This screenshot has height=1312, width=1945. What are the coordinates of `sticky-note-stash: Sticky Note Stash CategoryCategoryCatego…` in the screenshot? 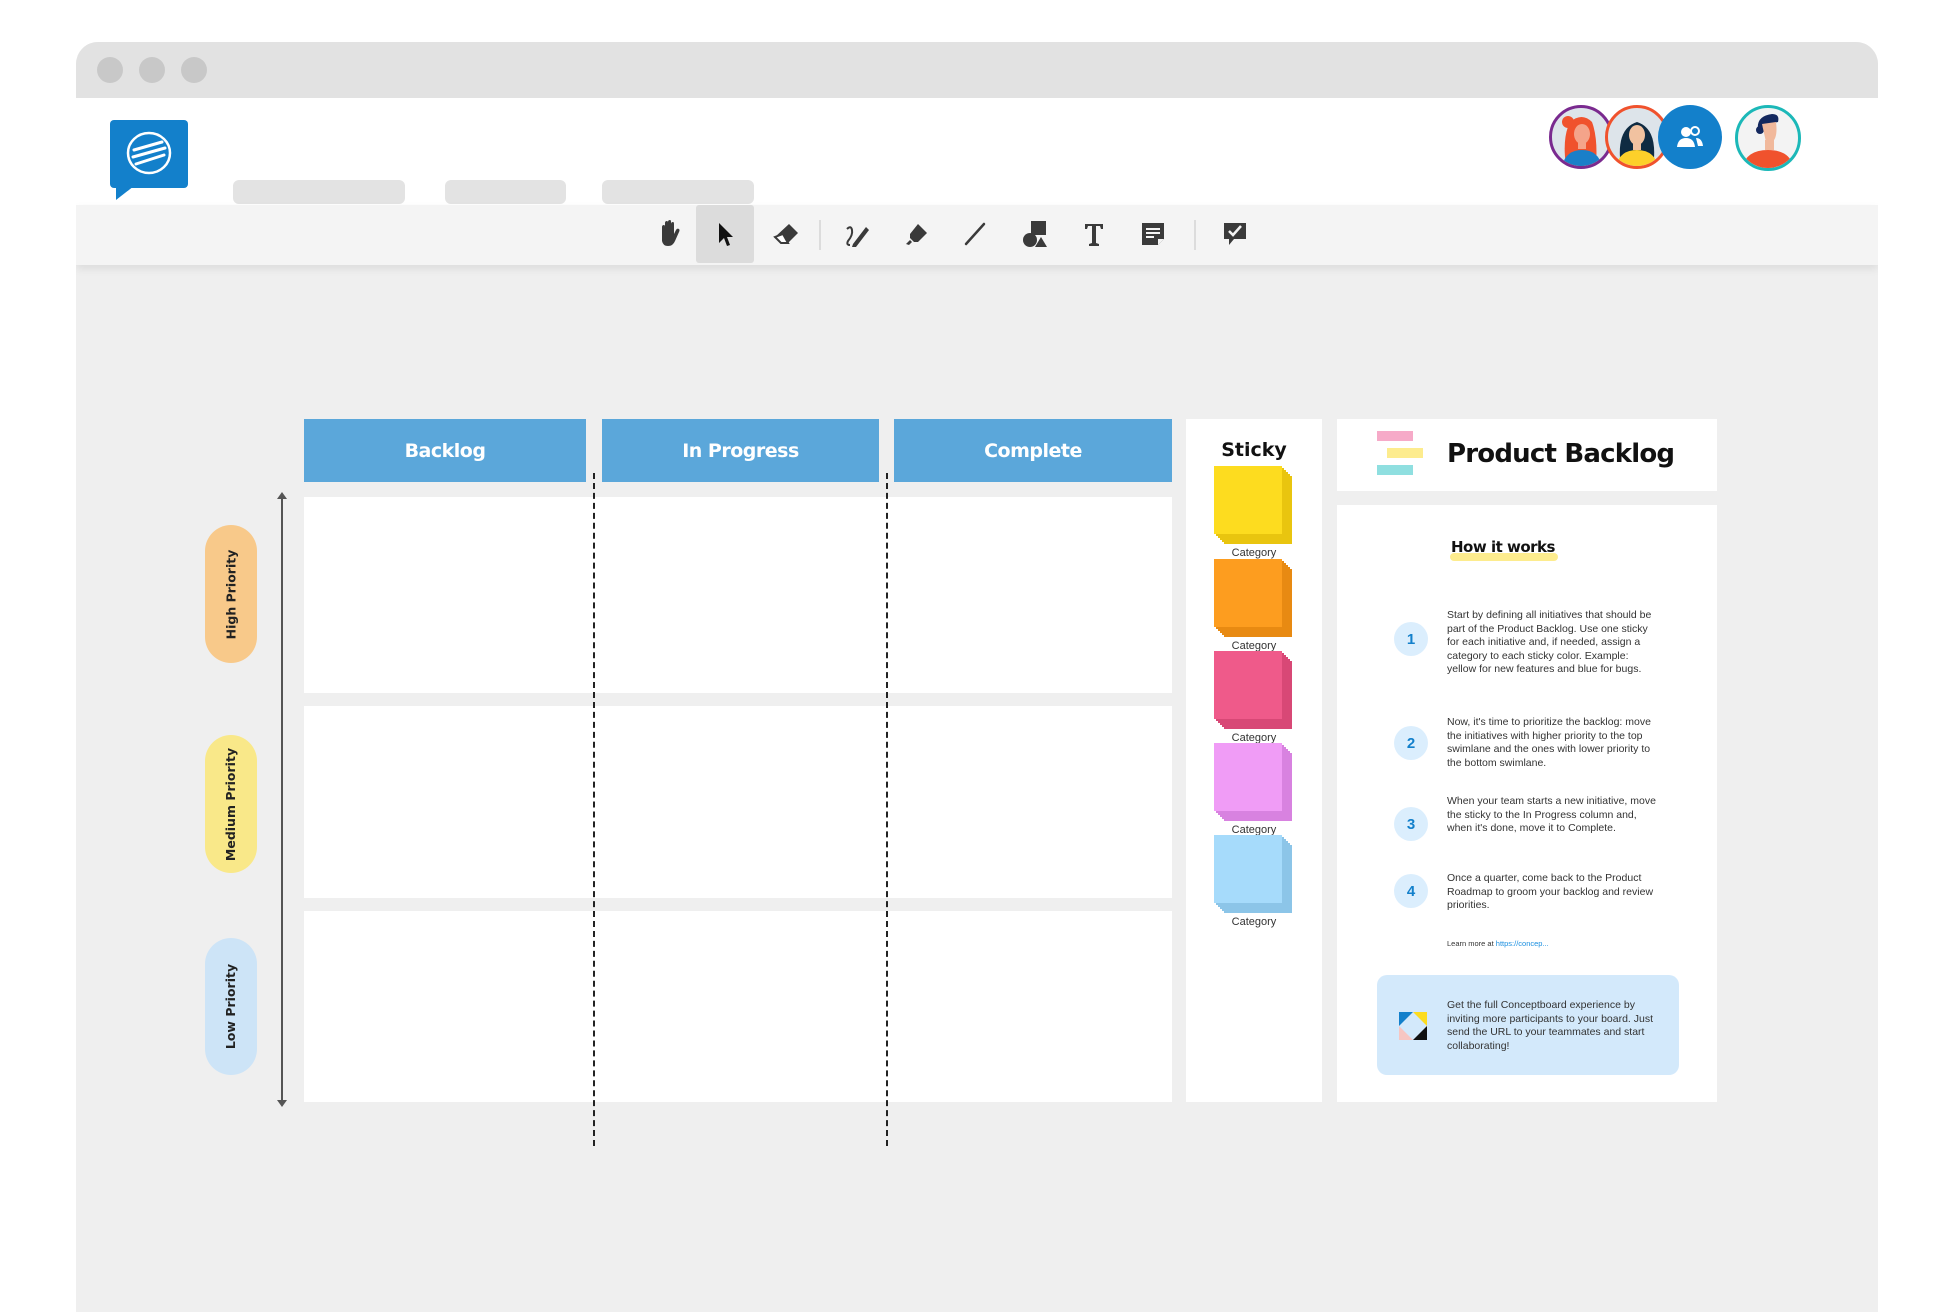 It's located at (1254, 760).